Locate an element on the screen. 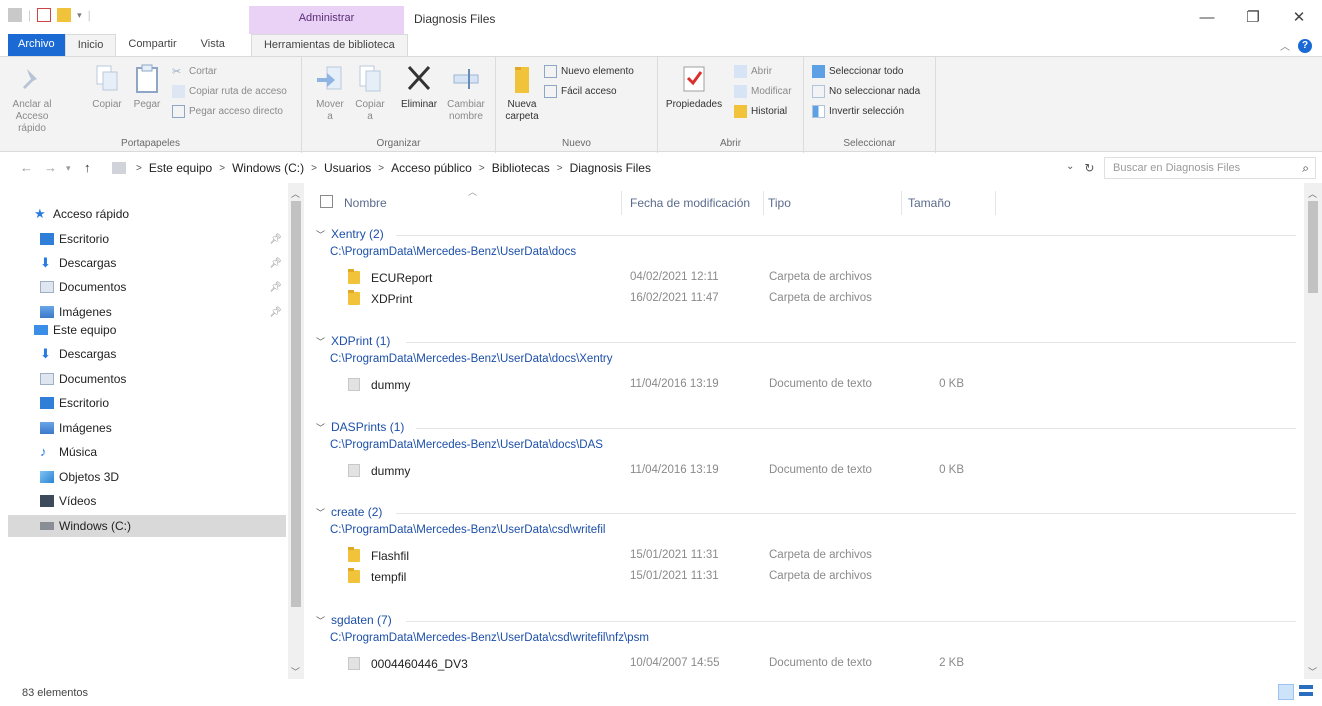 The width and height of the screenshot is (1322, 706). column-header-name: Nombre ︿ is located at coordinates (483, 201).